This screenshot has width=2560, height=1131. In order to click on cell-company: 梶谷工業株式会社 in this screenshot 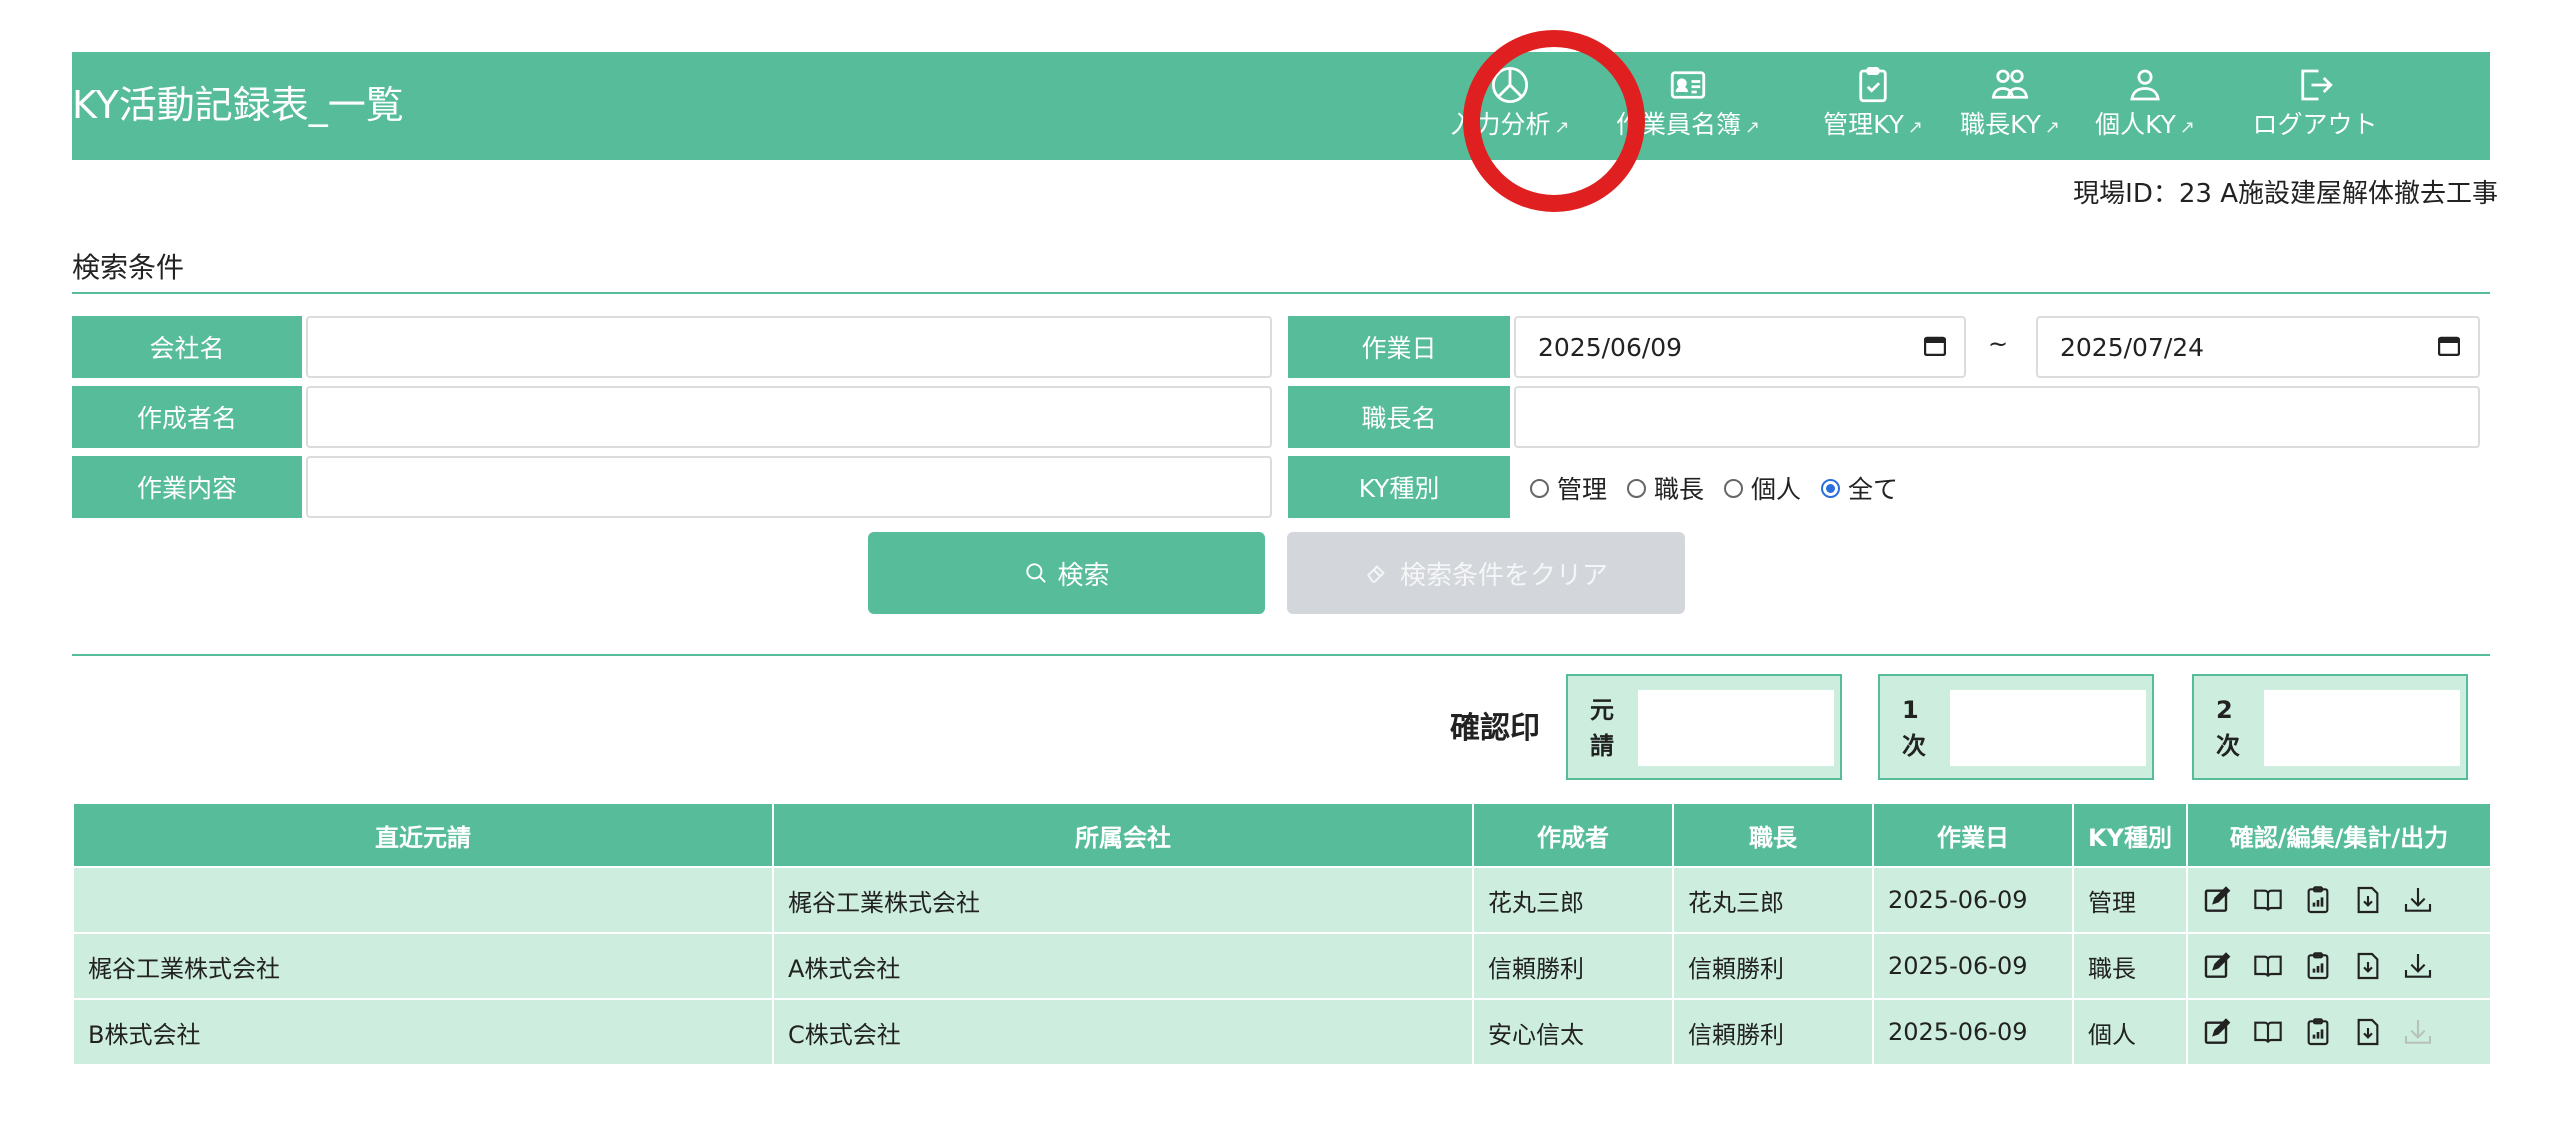, I will do `click(1123, 900)`.